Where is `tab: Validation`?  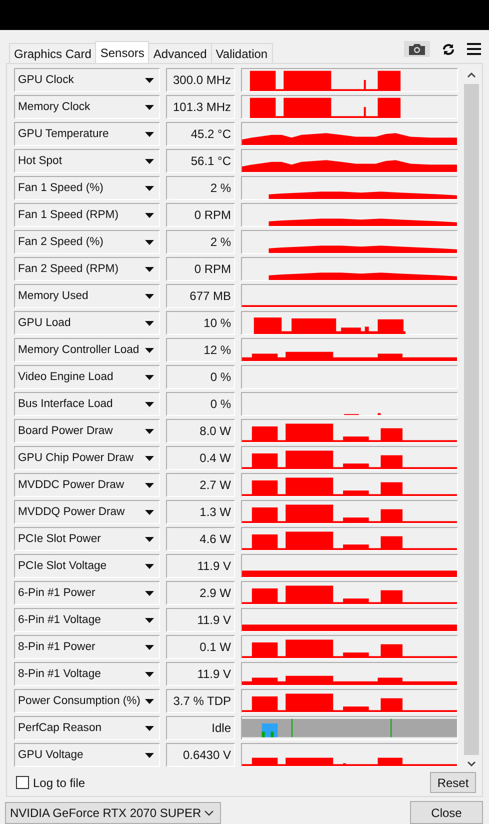
tab: Validation is located at coordinates (241, 53).